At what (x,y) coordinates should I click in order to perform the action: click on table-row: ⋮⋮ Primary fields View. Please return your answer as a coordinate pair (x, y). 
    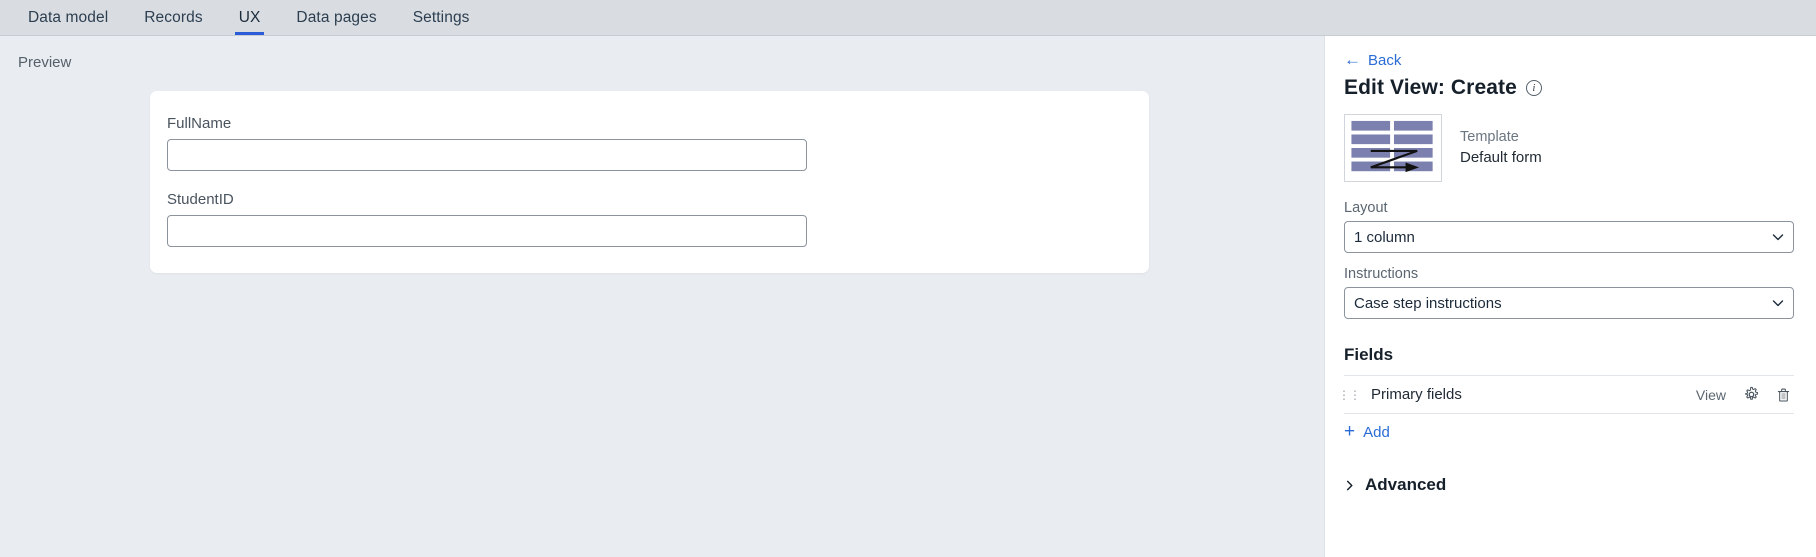
    Looking at the image, I should click on (1566, 395).